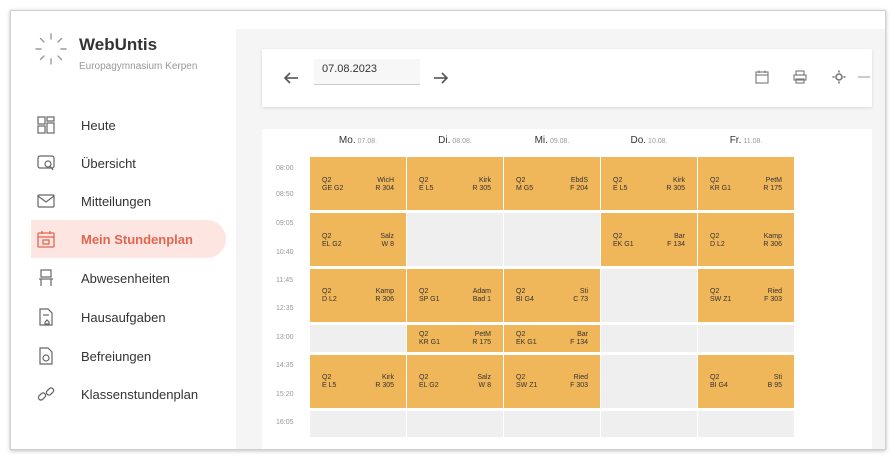 The width and height of the screenshot is (895, 457). What do you see at coordinates (118, 44) in the screenshot?
I see `brand-name: WebUntis` at bounding box center [118, 44].